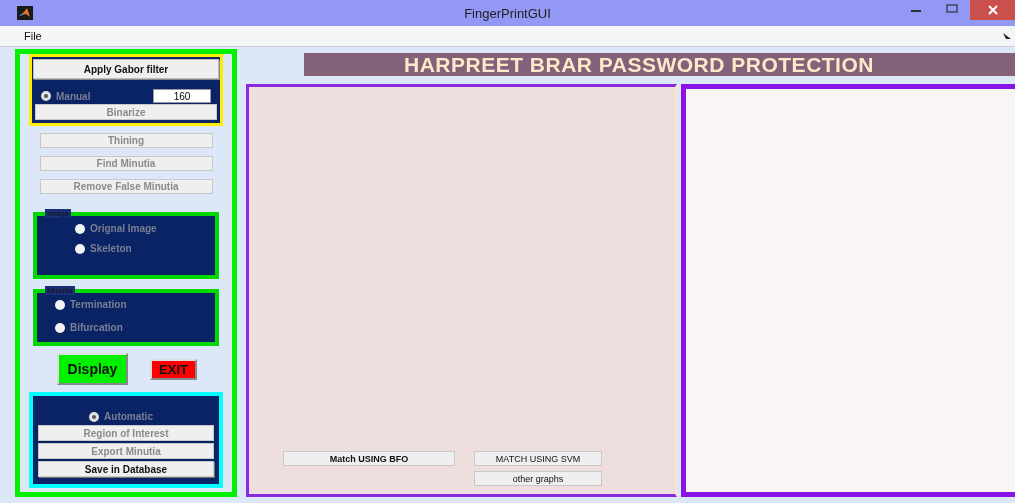  What do you see at coordinates (1007, 36) in the screenshot?
I see `dock-arrow-icon` at bounding box center [1007, 36].